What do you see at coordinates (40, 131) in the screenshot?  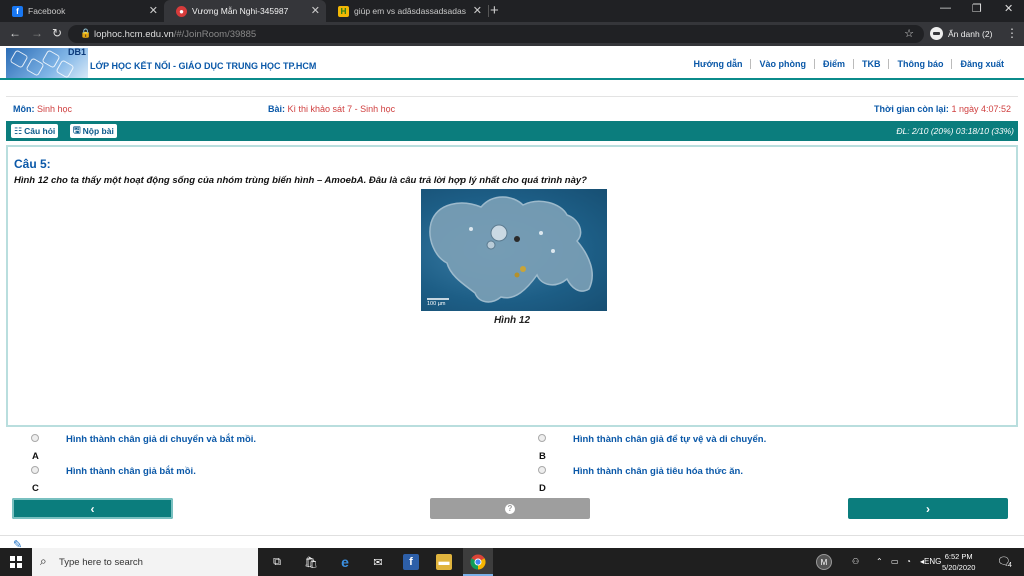 I see `questions-label: Câu hỏi` at bounding box center [40, 131].